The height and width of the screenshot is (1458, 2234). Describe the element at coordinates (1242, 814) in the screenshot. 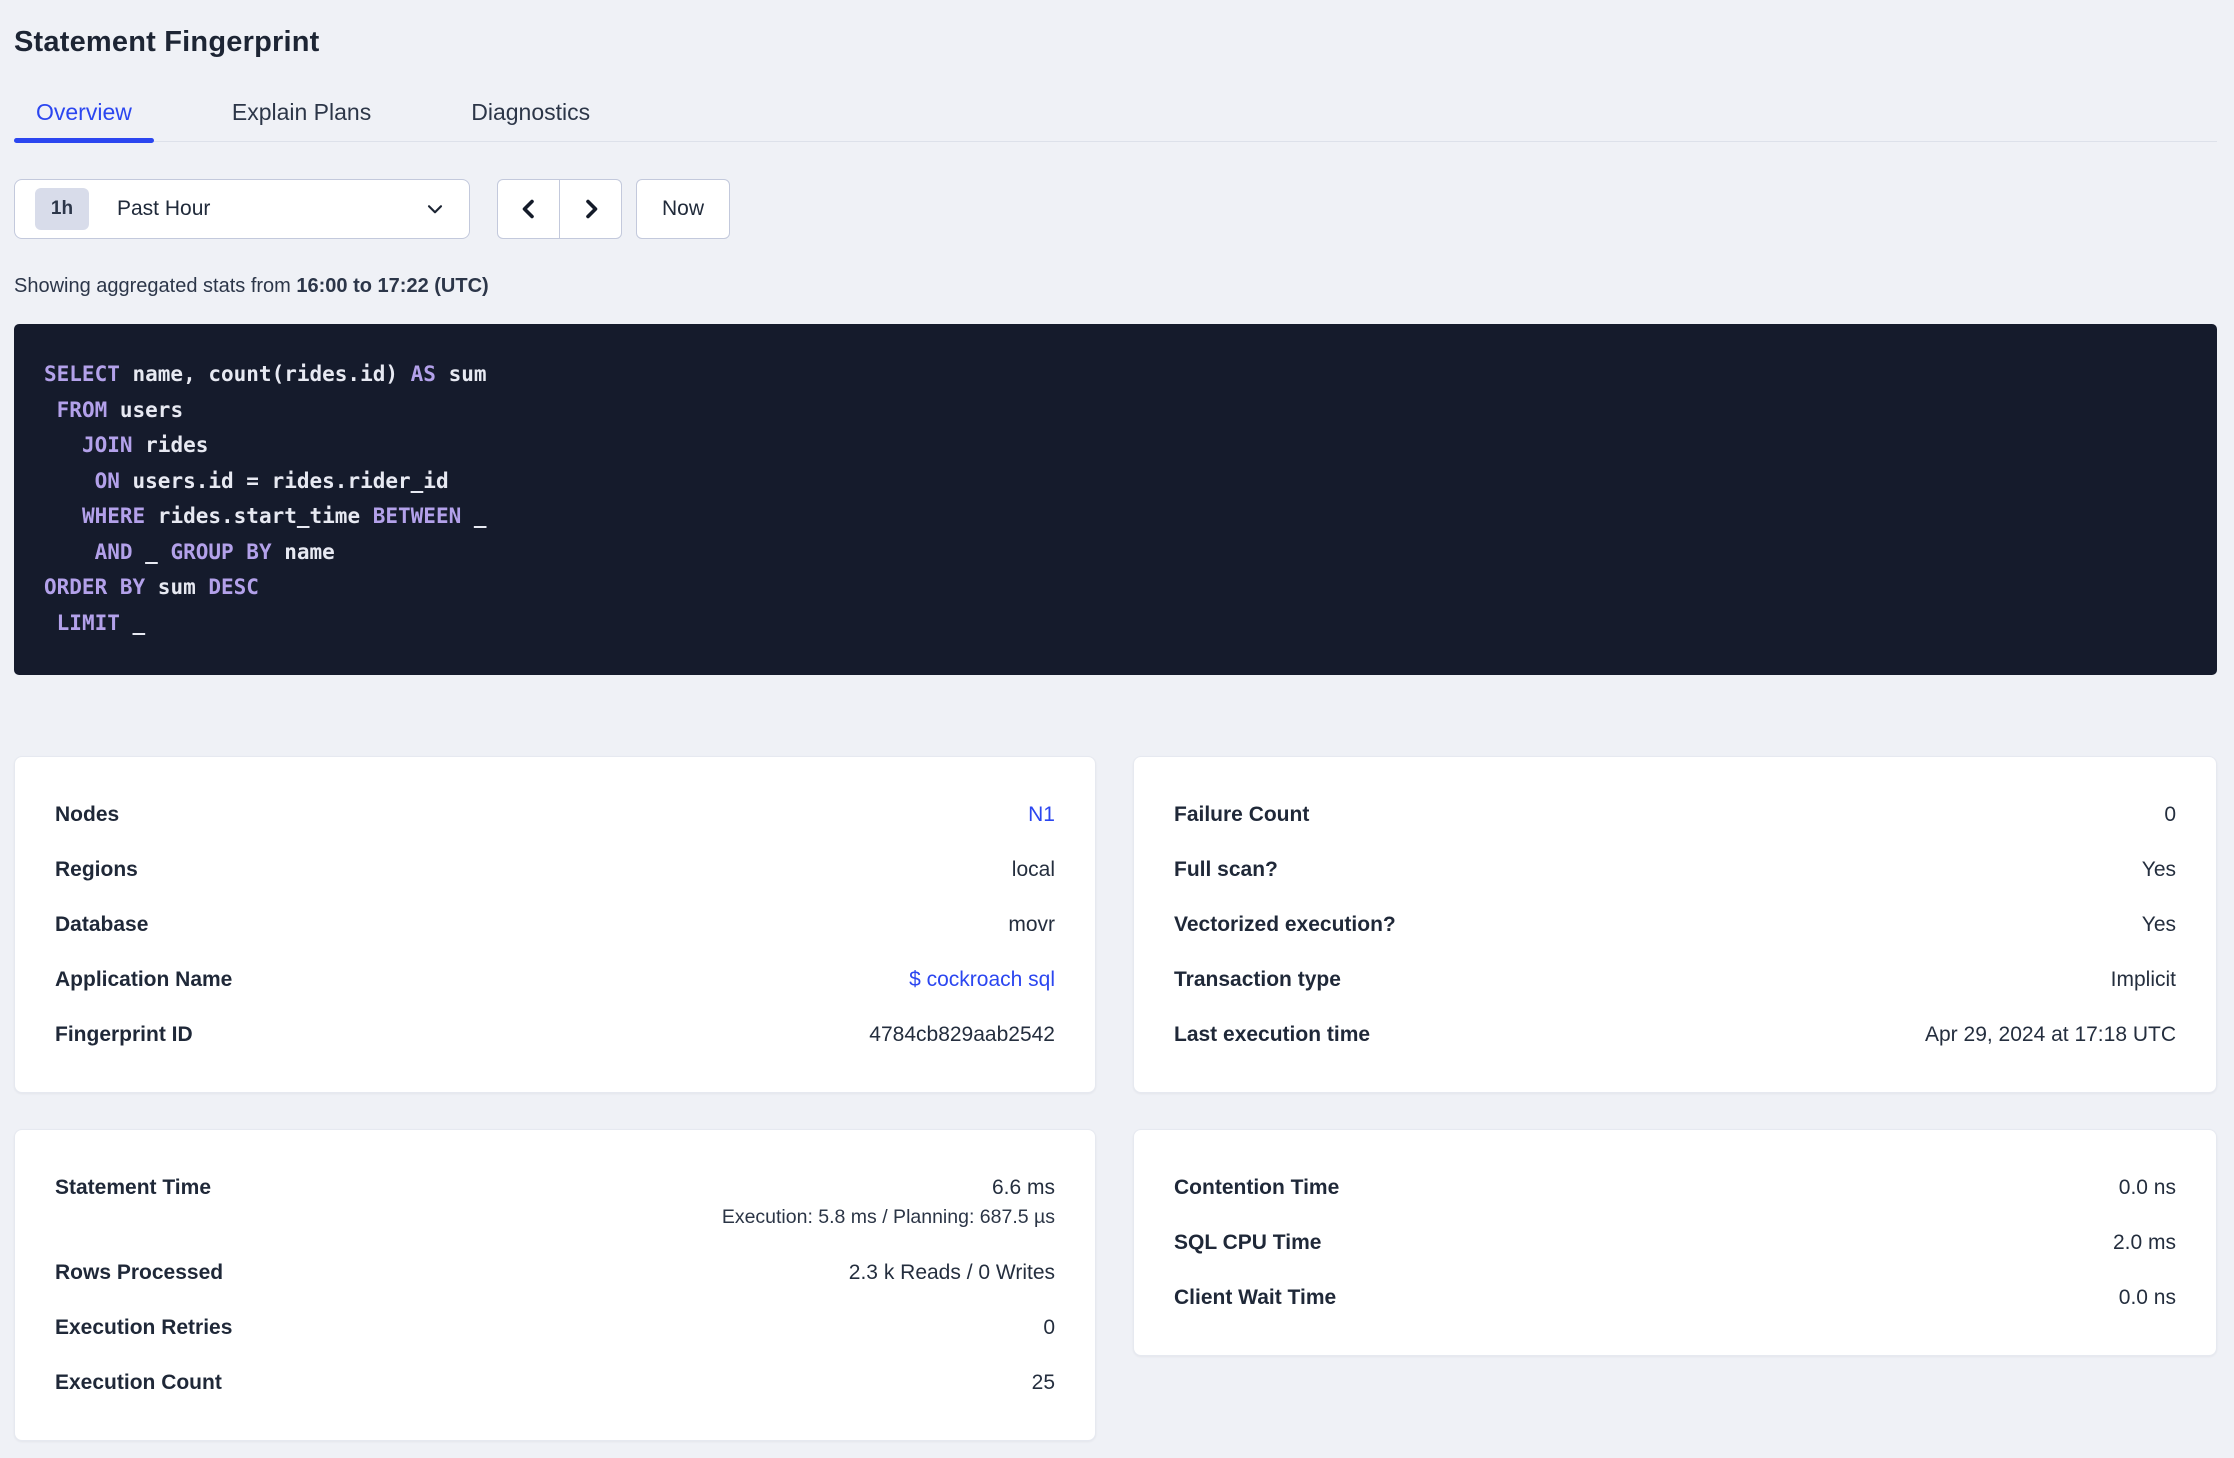

I see `row-label: Failure Count` at that location.